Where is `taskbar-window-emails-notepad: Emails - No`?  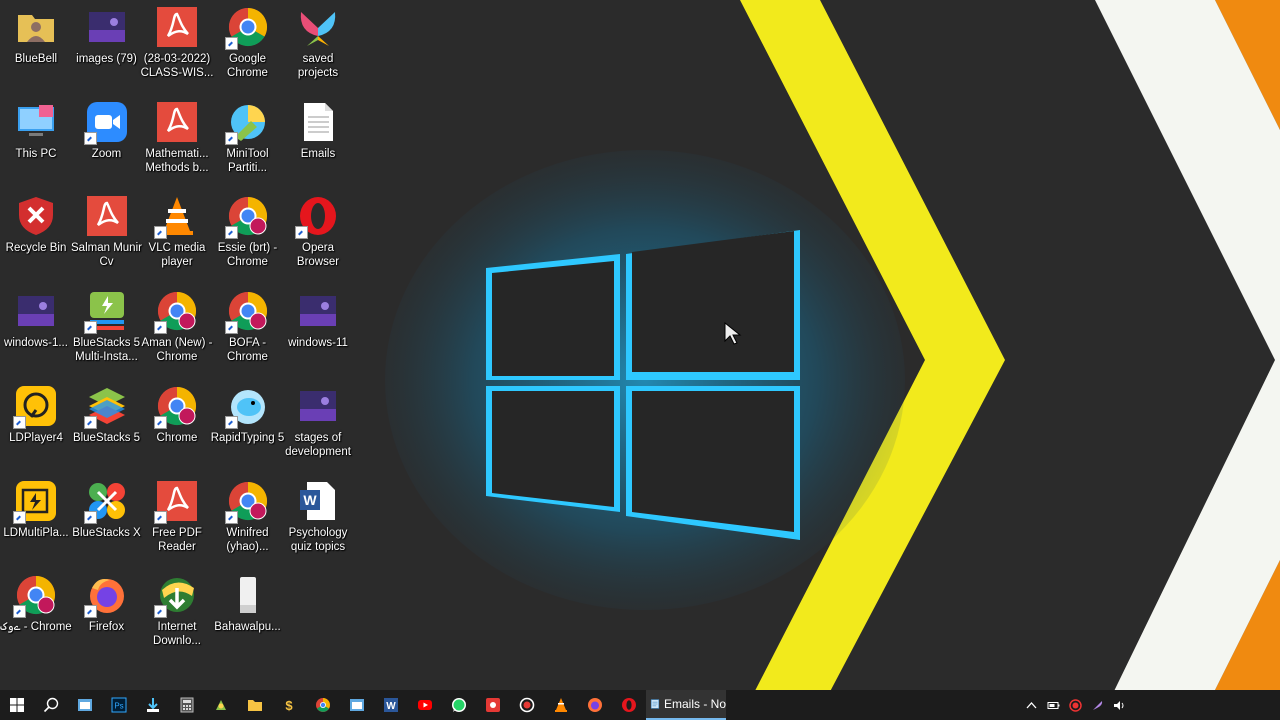 taskbar-window-emails-notepad: Emails - No is located at coordinates (686, 705).